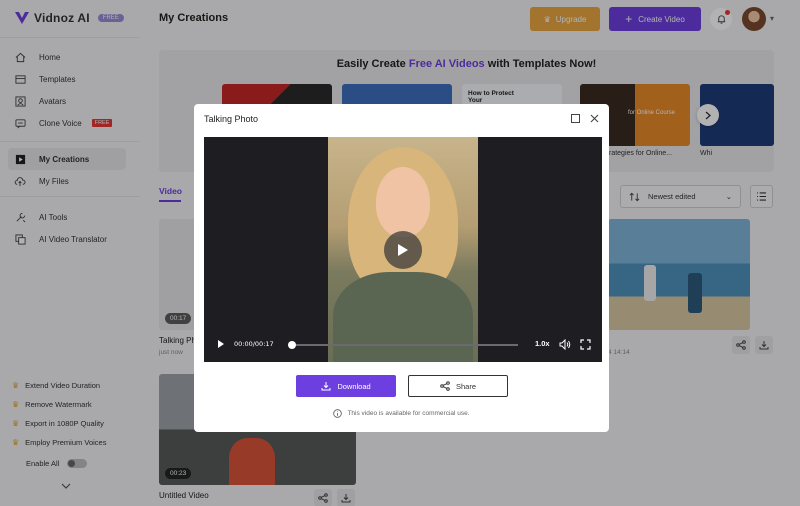 The image size is (800, 506). I want to click on download-icon, so click(326, 386).